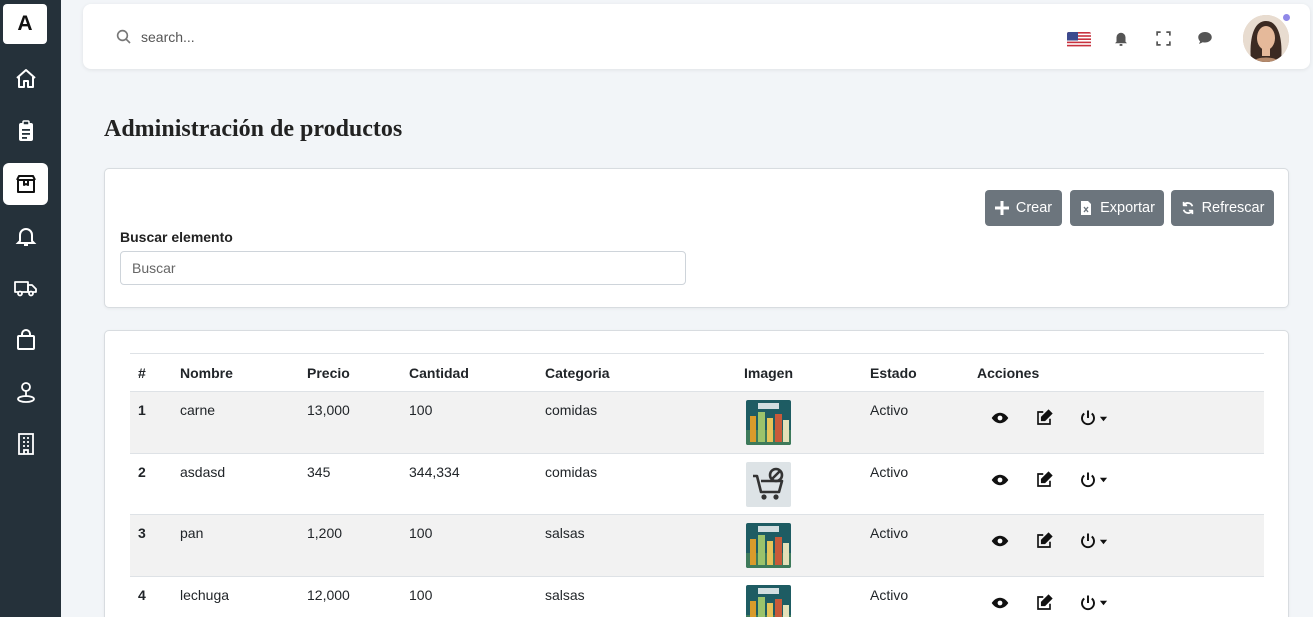 This screenshot has height=617, width=1313. What do you see at coordinates (235, 422) in the screenshot?
I see `product-name: carne` at bounding box center [235, 422].